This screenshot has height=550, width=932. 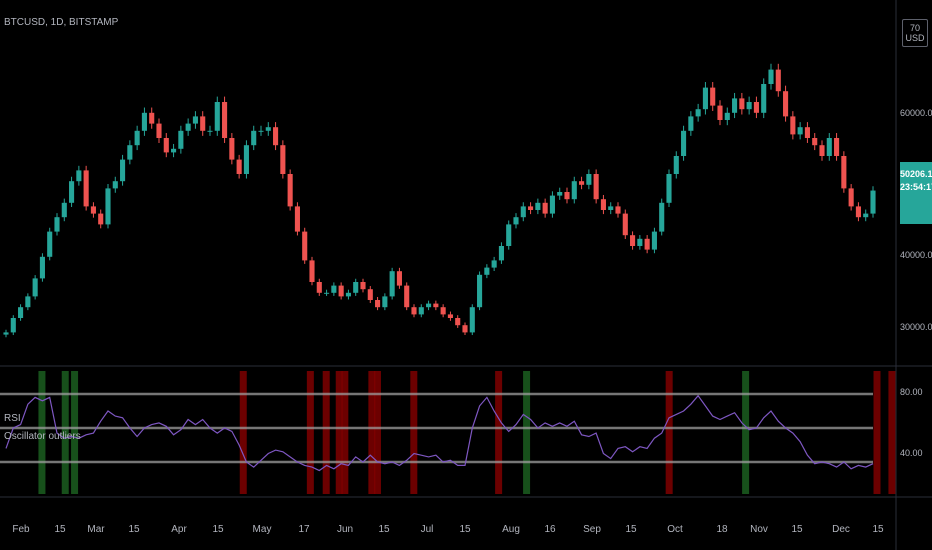 What do you see at coordinates (911, 392) in the screenshot?
I see `rsi-level-80: 80.00` at bounding box center [911, 392].